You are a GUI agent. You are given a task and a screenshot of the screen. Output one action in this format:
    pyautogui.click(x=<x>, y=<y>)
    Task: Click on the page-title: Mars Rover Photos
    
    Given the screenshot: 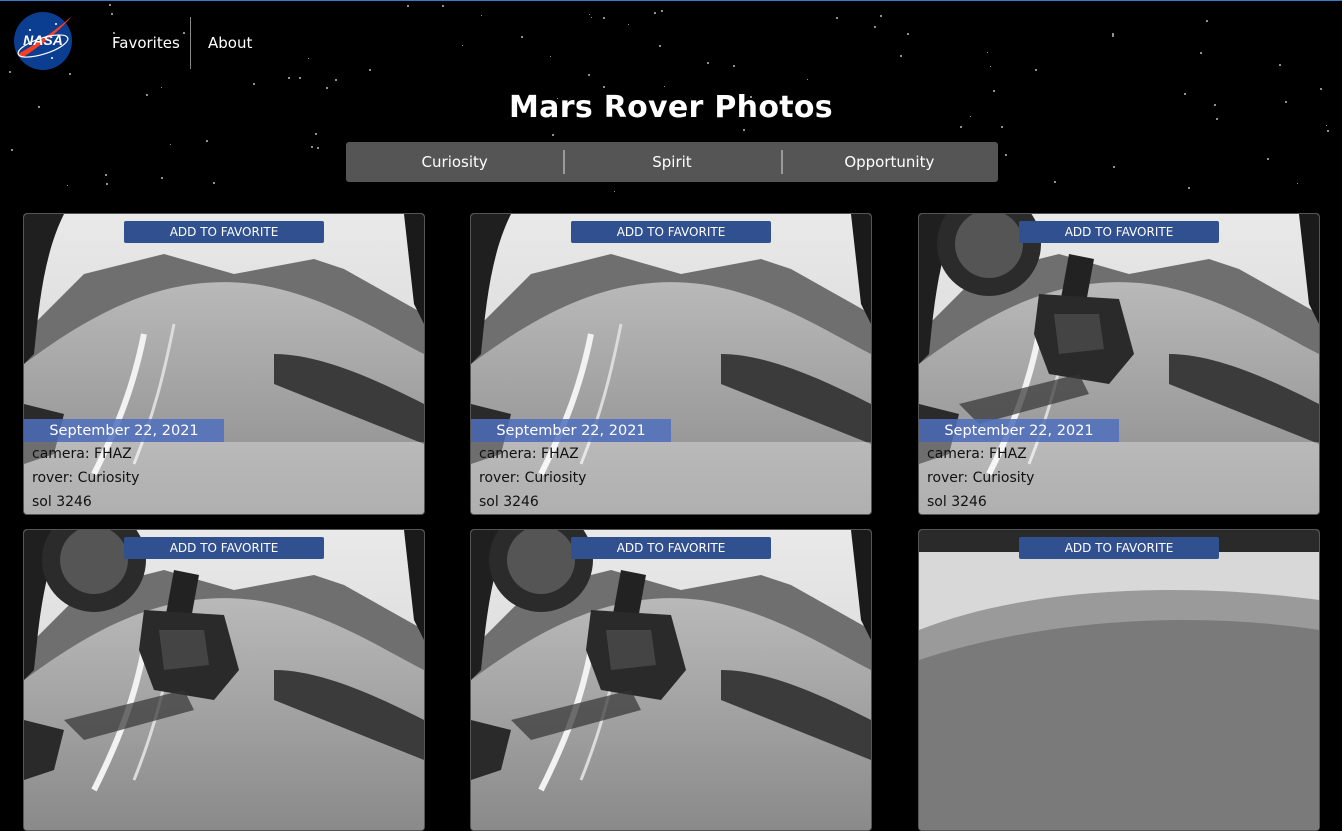 What is the action you would take?
    pyautogui.click(x=671, y=107)
    